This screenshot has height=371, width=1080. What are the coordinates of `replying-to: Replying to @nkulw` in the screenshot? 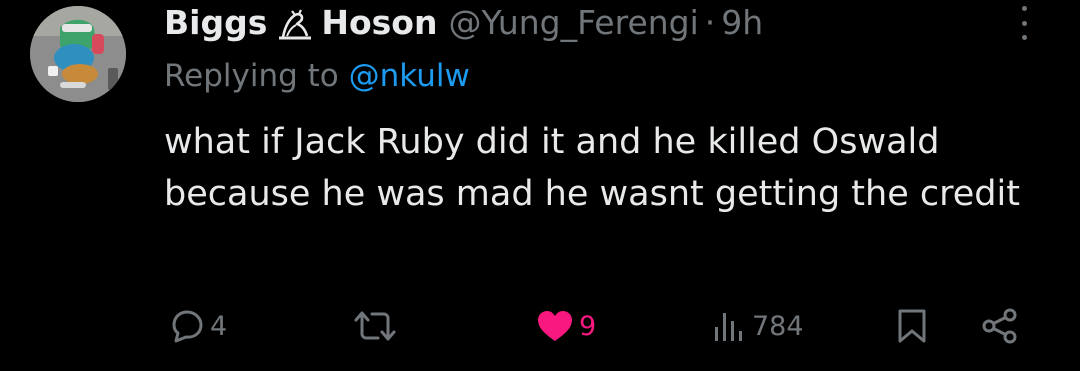 It's located at (317, 76).